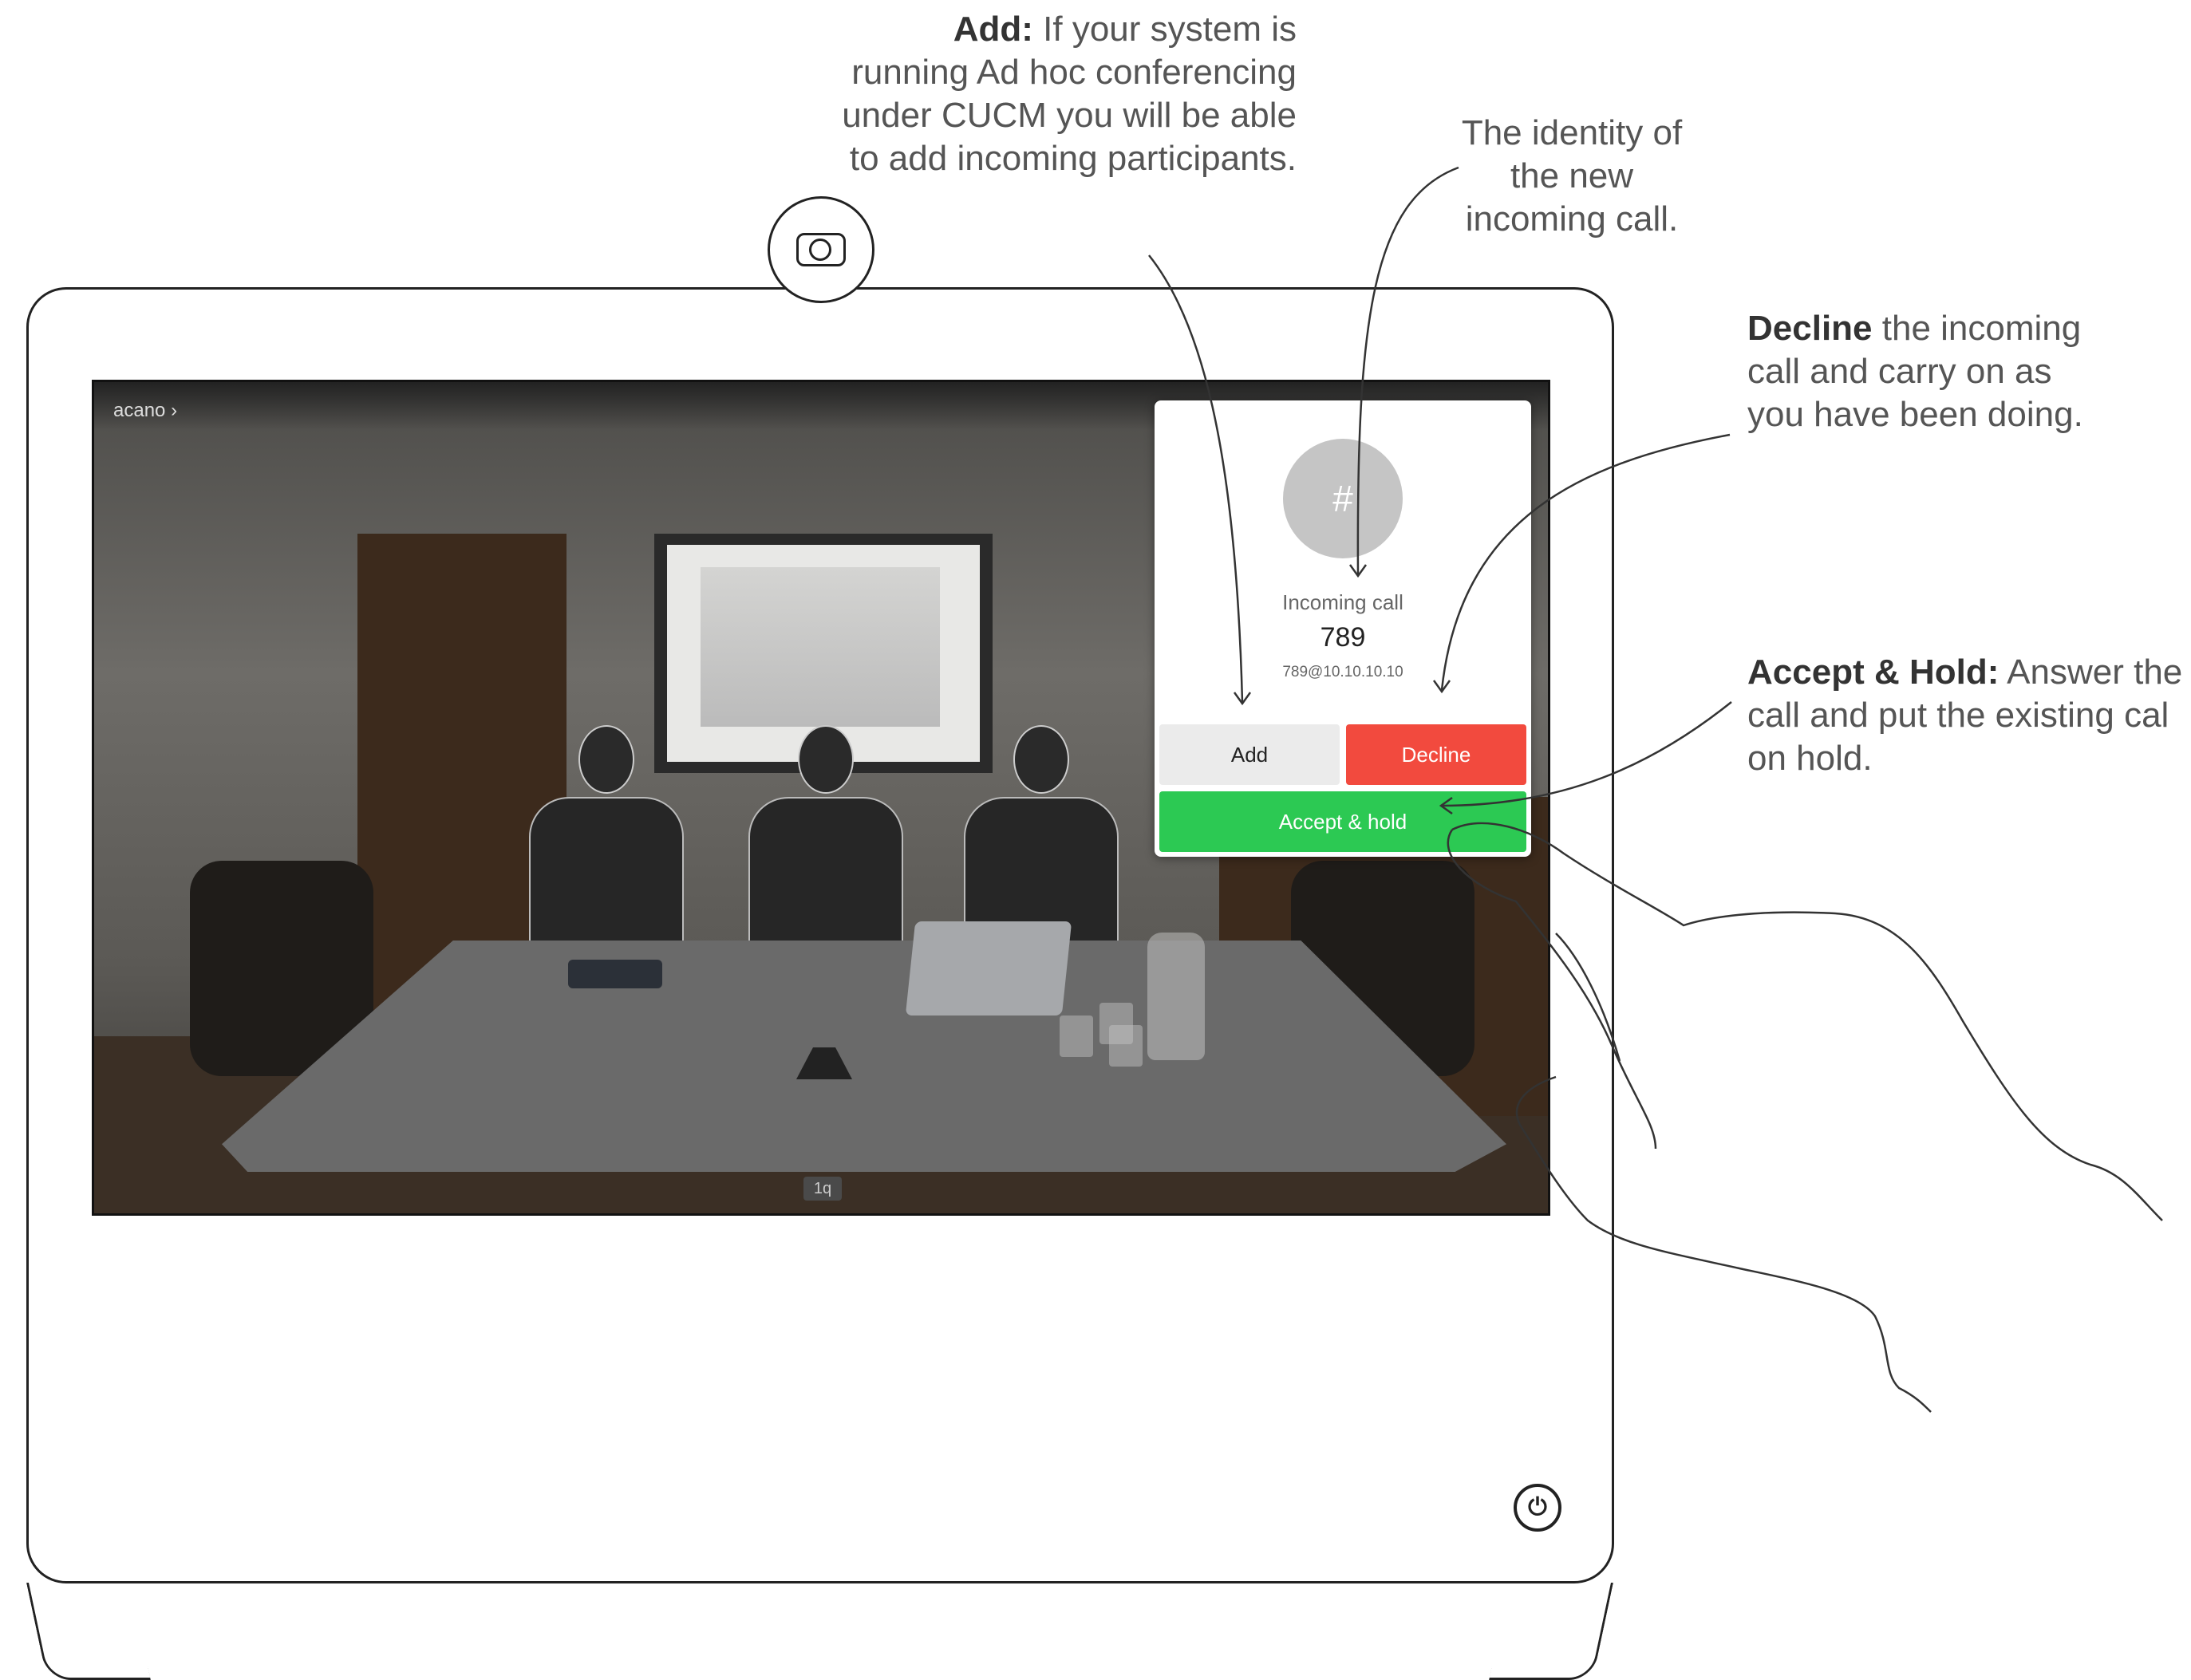 This screenshot has width=2191, height=1680. Describe the element at coordinates (821, 647) in the screenshot. I see `wall-picture-art` at that location.